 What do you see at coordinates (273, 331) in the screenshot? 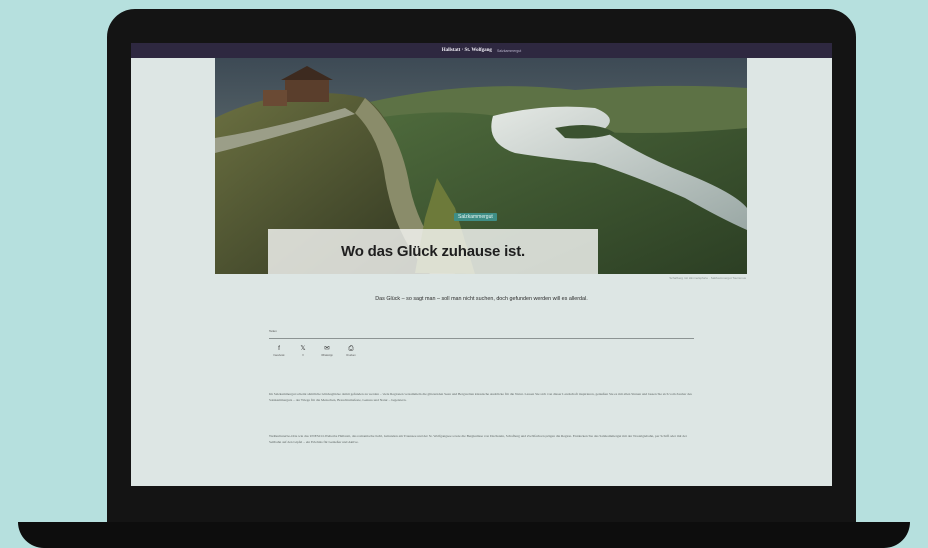
I see `share-label: Teilen` at bounding box center [273, 331].